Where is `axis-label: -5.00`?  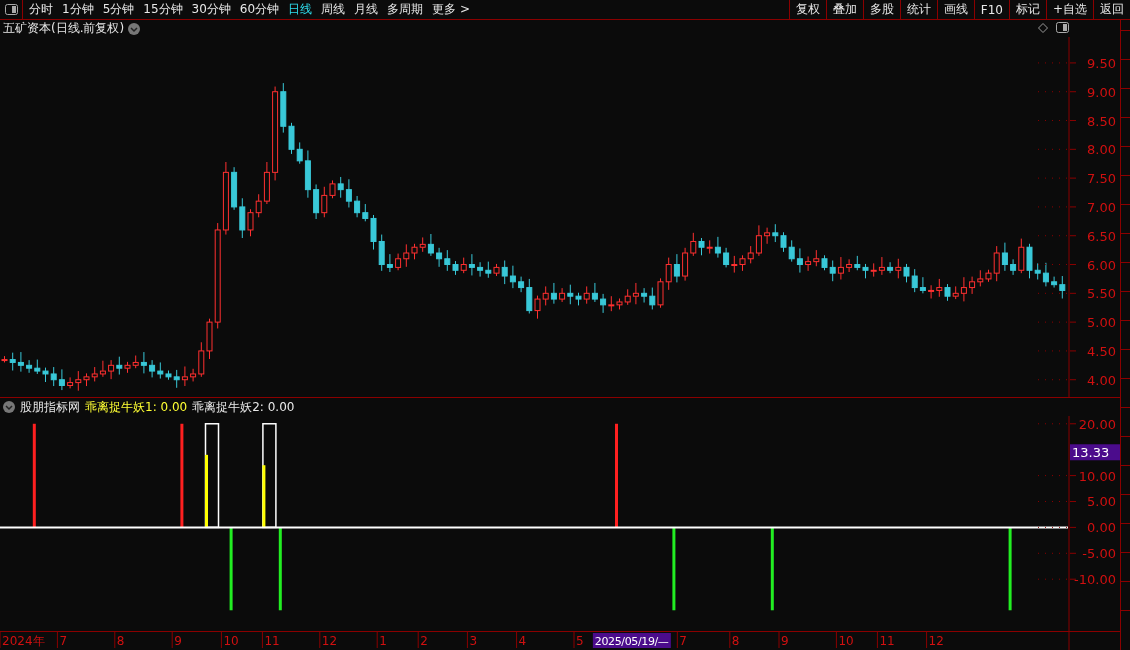 axis-label: -5.00 is located at coordinates (1099, 554).